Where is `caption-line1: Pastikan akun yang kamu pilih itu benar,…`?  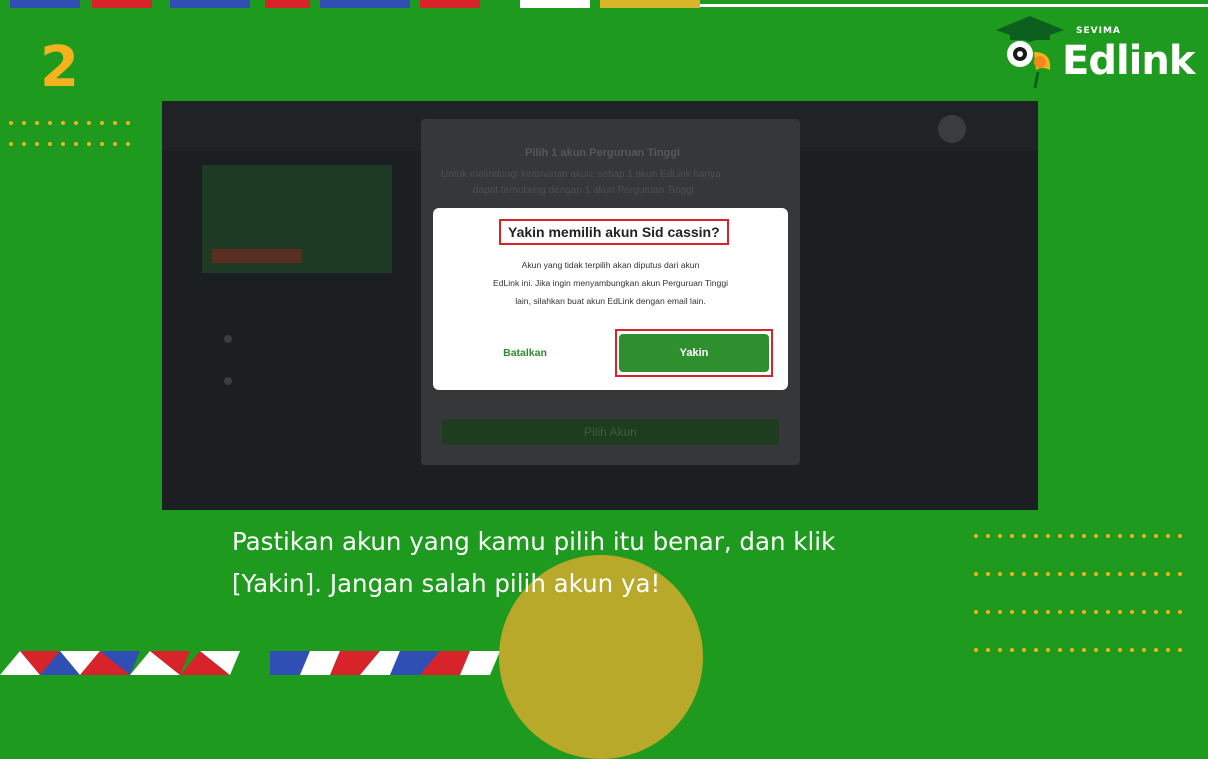
caption-line1: Pastikan akun yang kamu pilih itu benar,… is located at coordinates (534, 541).